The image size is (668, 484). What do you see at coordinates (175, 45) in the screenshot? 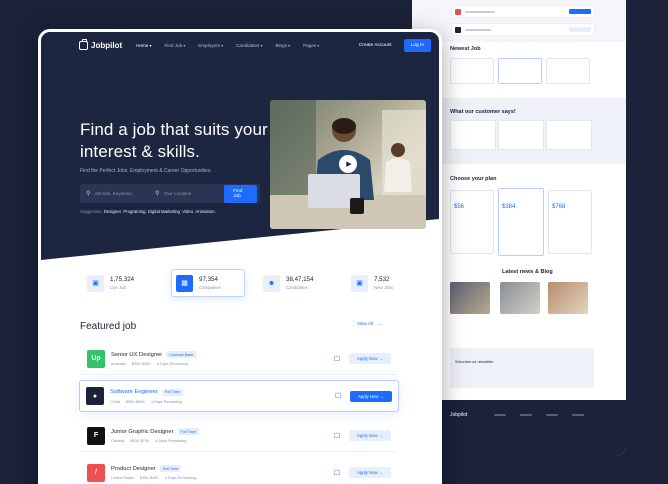
I see `nav-find-job: Find Job` at bounding box center [175, 45].